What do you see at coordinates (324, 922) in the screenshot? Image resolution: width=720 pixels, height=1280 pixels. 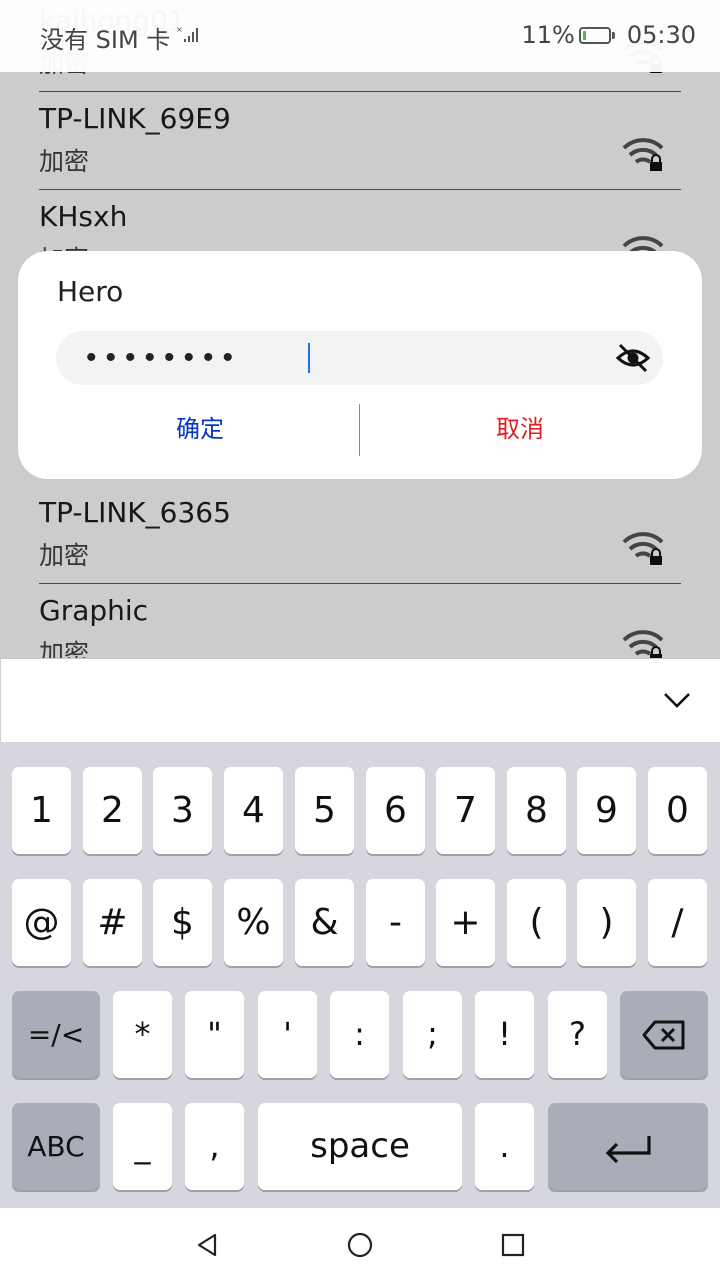 I see `key-ampersand: &` at bounding box center [324, 922].